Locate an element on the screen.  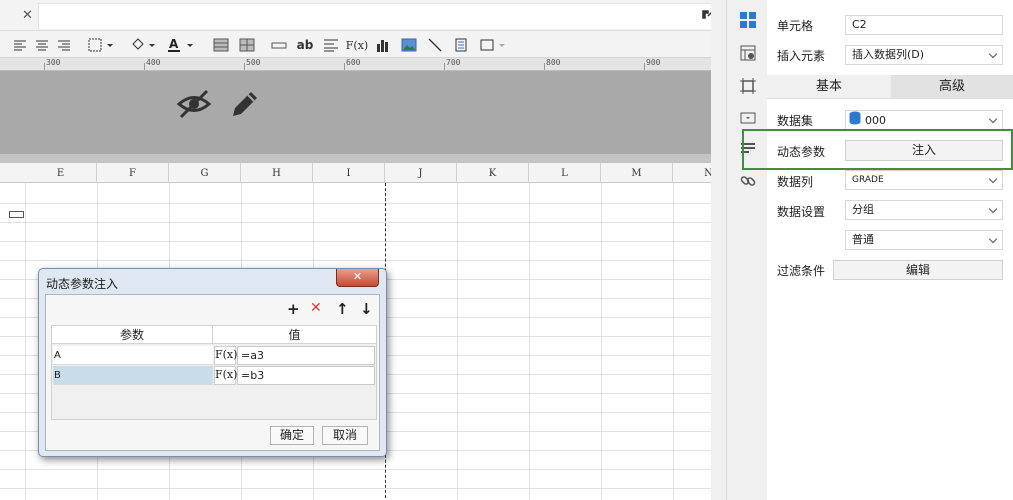
data-column-label: 数据列 is located at coordinates (795, 182).